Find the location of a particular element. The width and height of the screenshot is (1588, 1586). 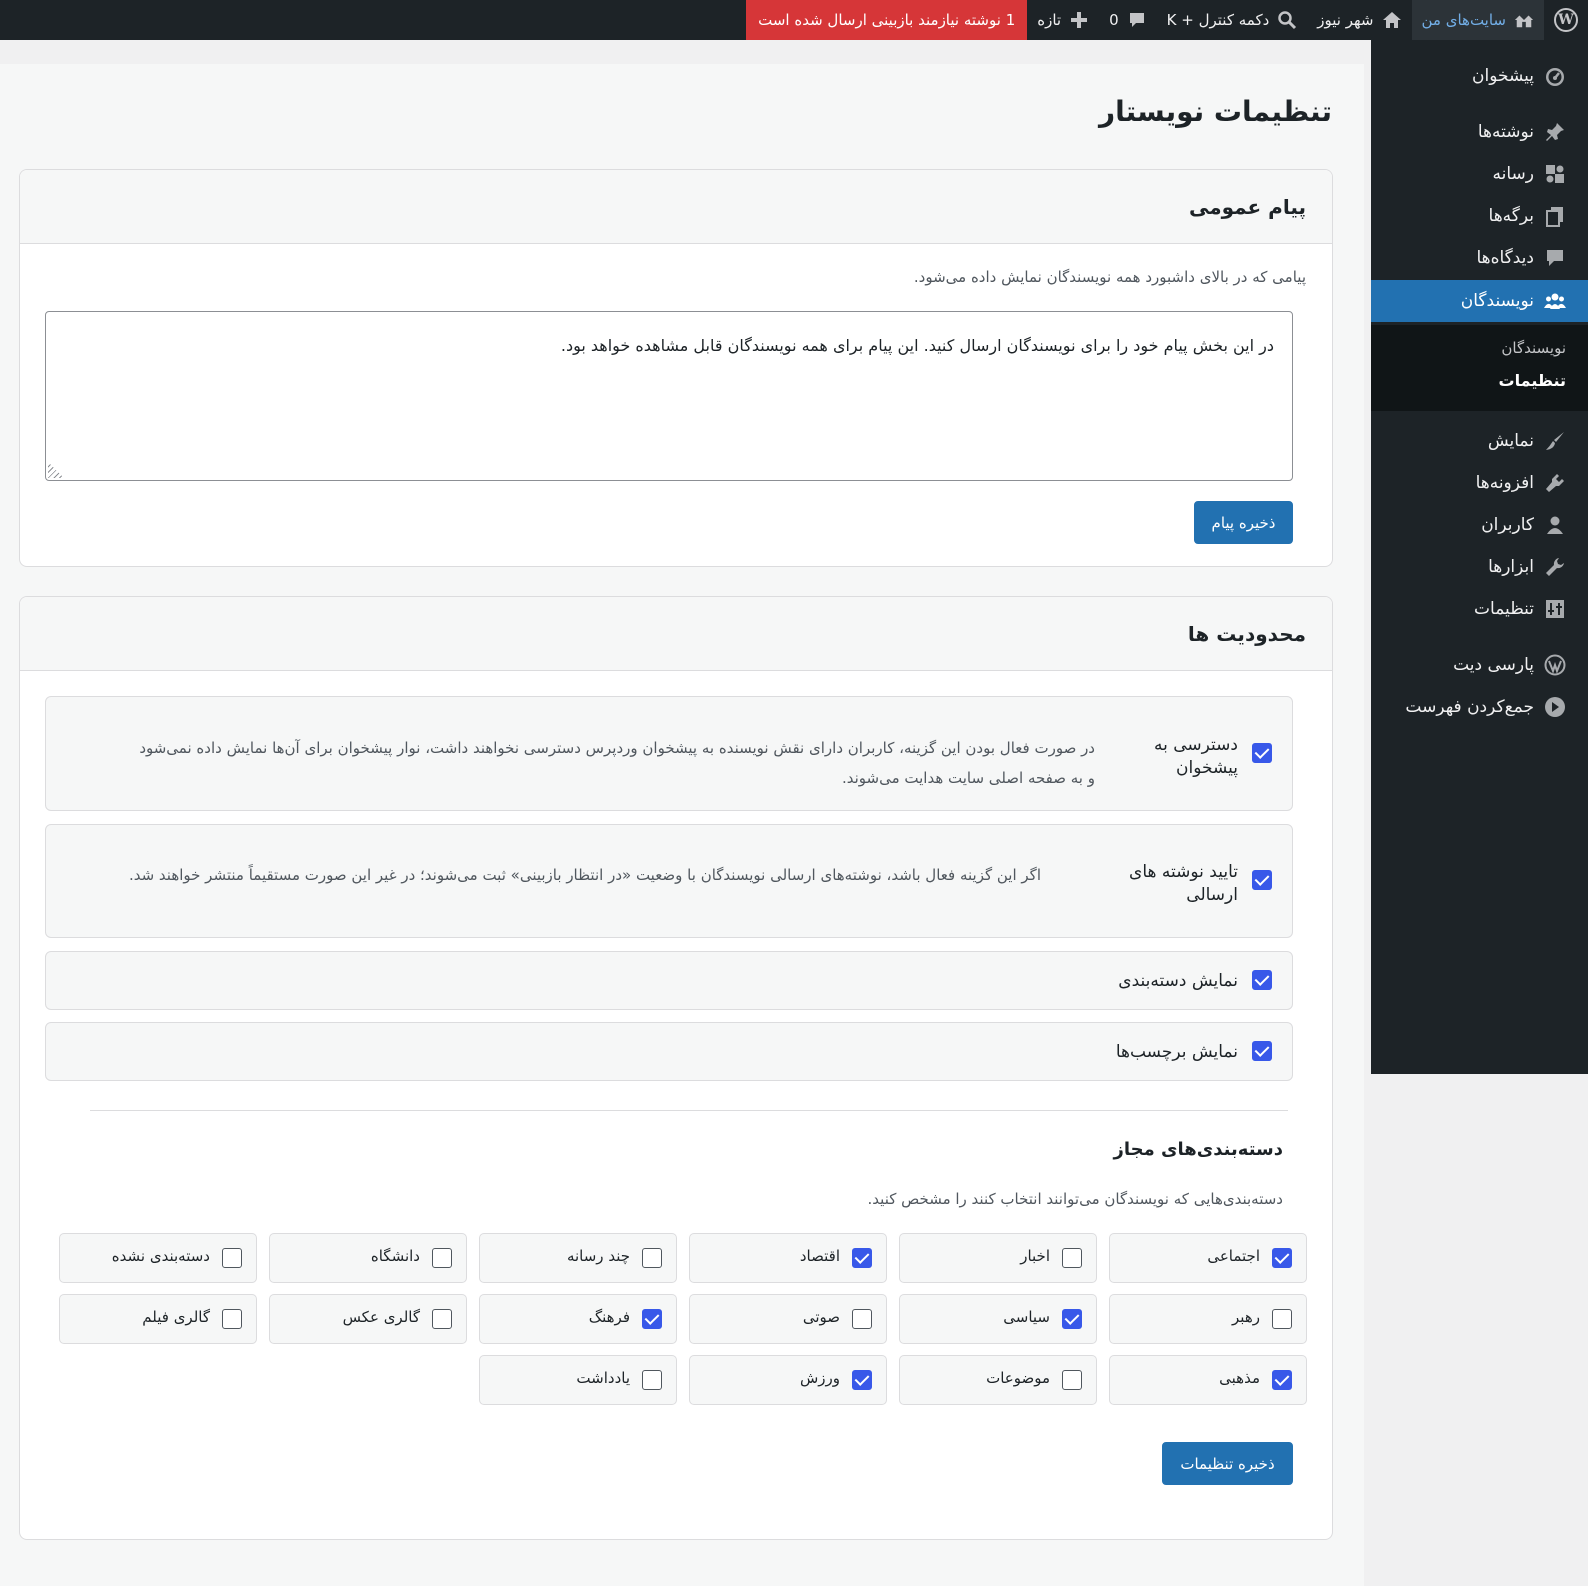

allowed-categories-heading: دسته‌بندی‌های مجاز is located at coordinates (1198, 1149).